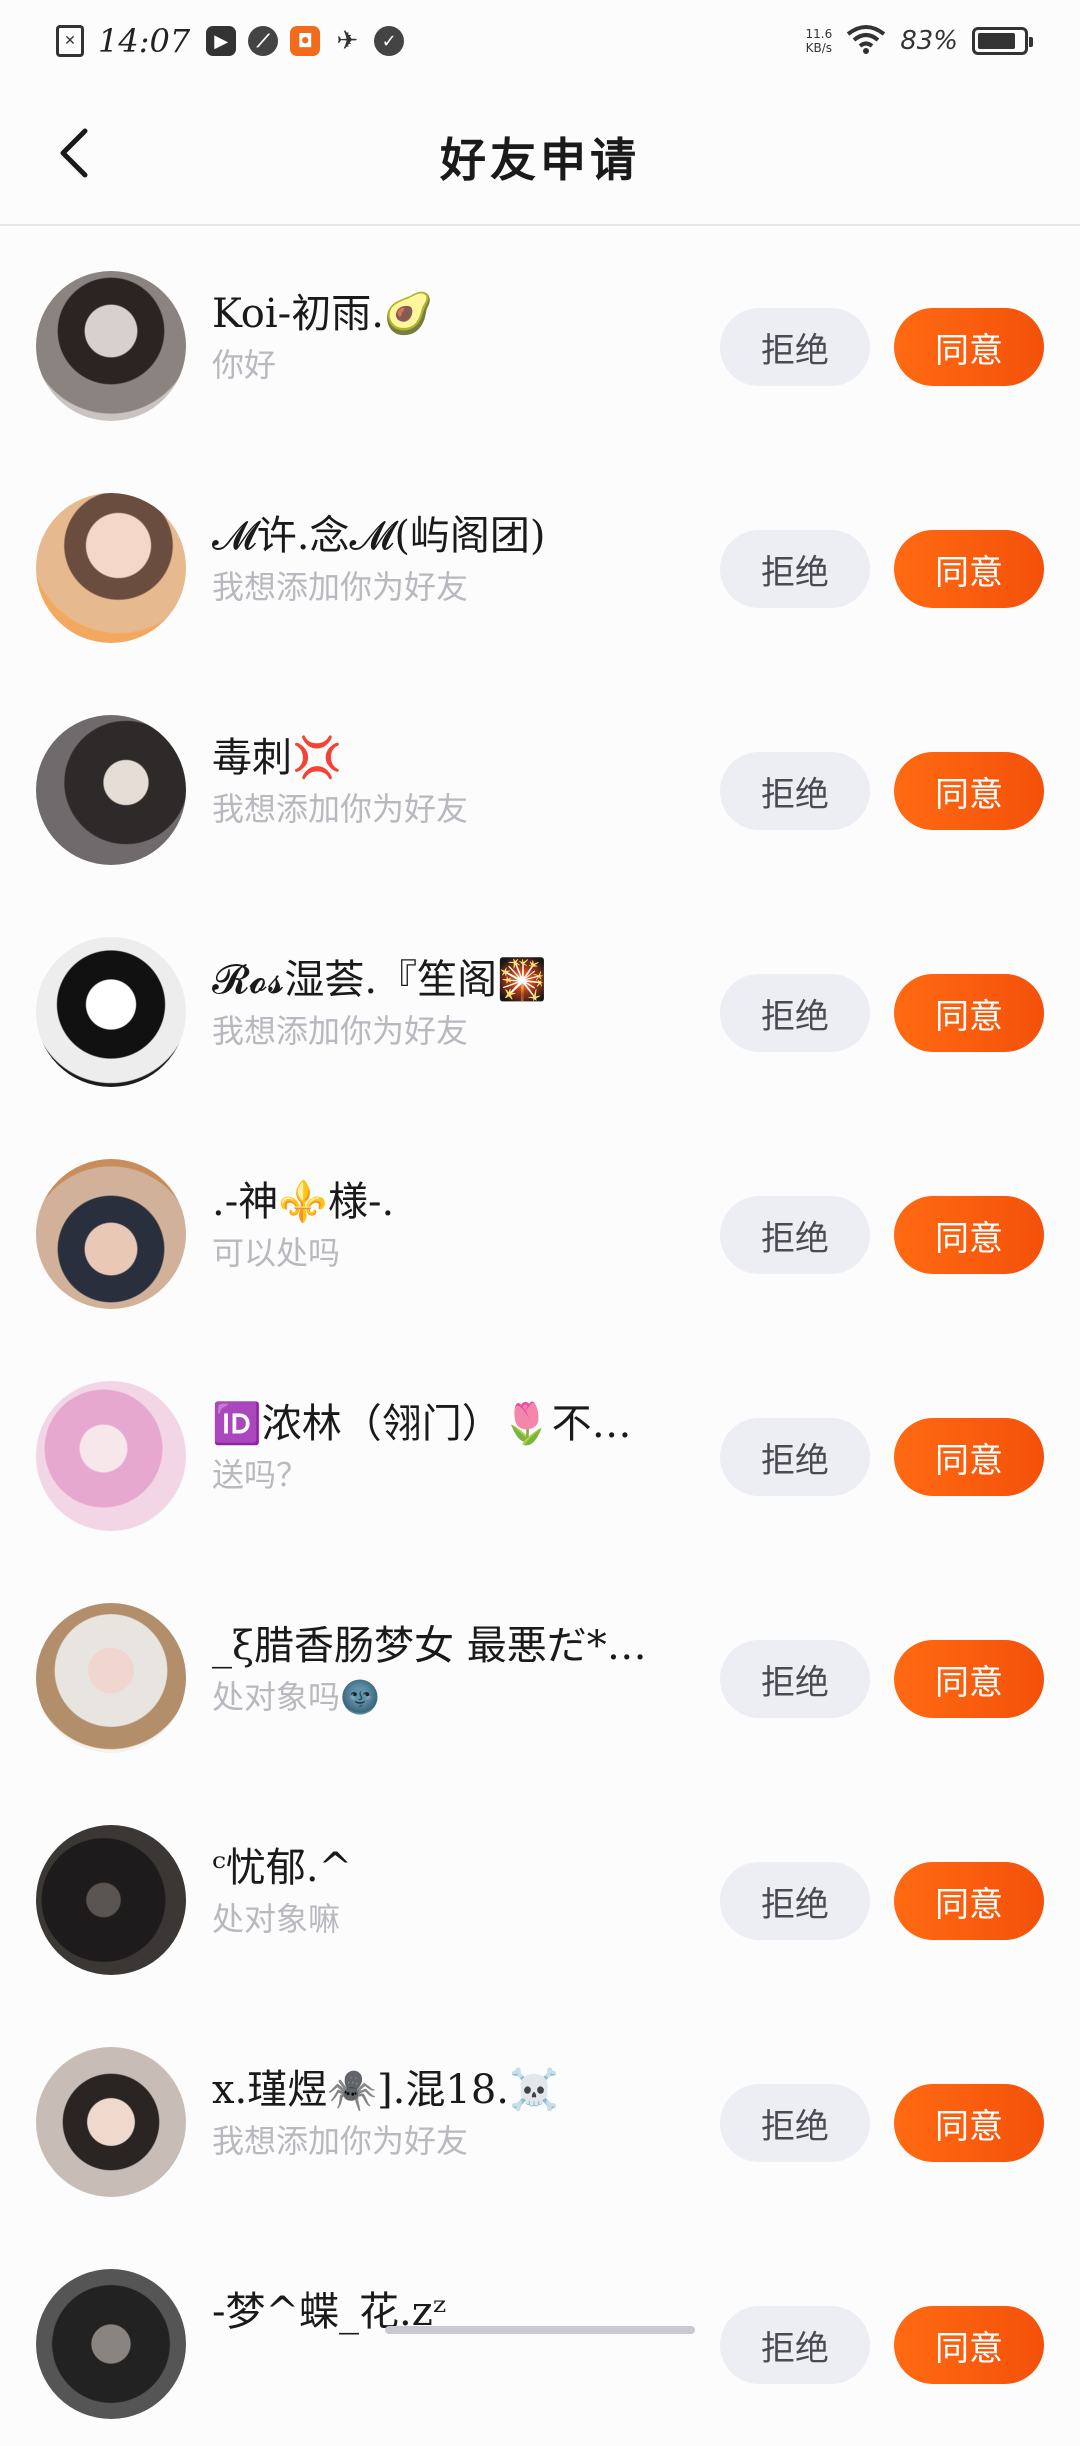 Image resolution: width=1080 pixels, height=2446 pixels. I want to click on request-info: 𝓜许.念𝓜(屿阁团) 我想添加你为好友, so click(447, 560).